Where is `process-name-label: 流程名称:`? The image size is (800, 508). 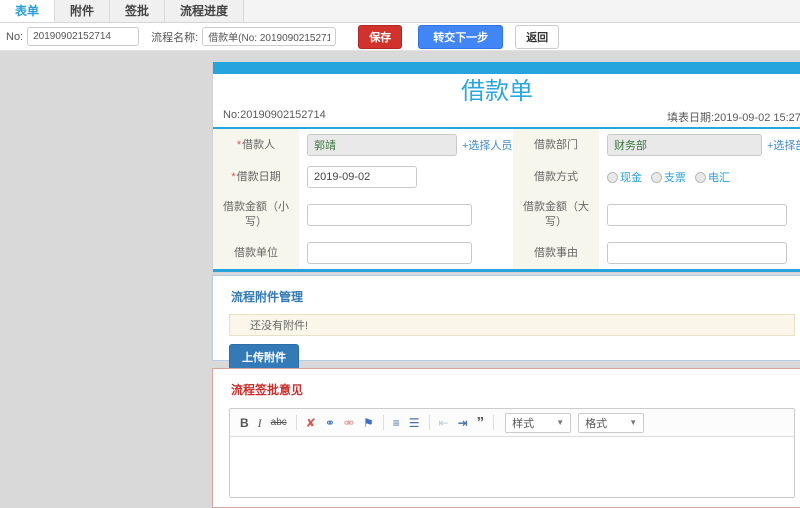 process-name-label: 流程名称: is located at coordinates (175, 37).